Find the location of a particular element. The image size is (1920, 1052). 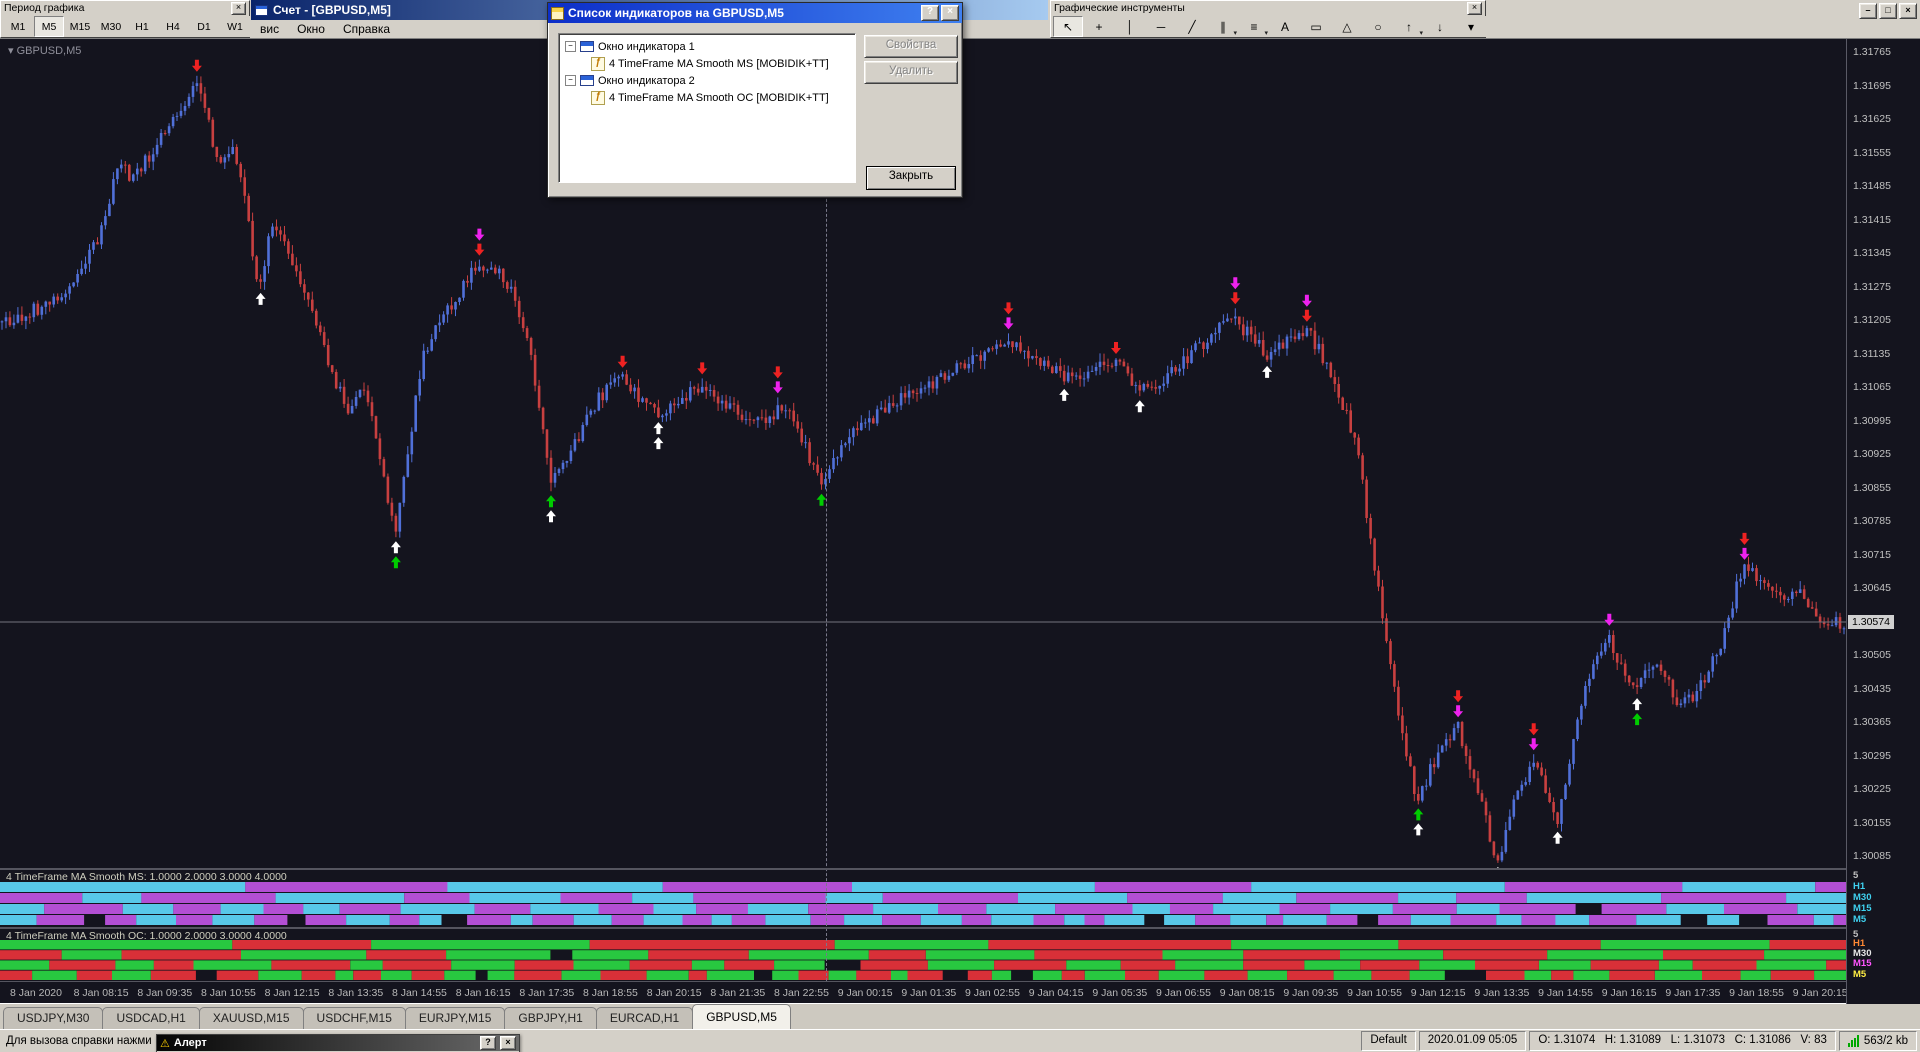

period-toolbar-title: Период графика is located at coordinates (44, 8).